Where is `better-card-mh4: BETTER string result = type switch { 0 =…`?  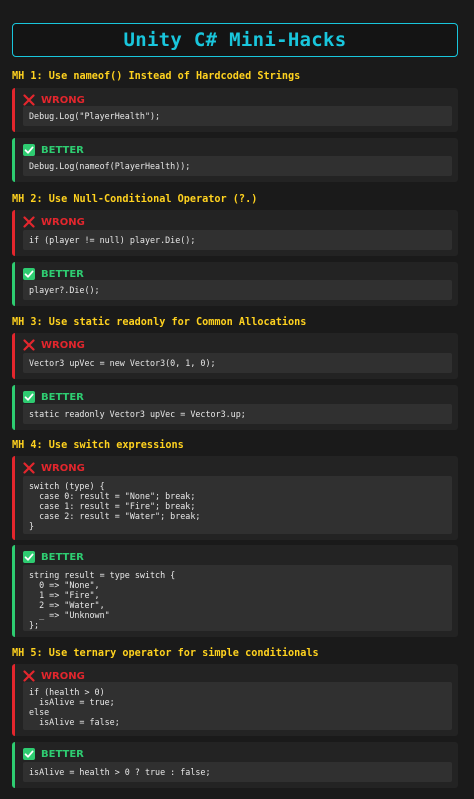
better-card-mh4: BETTER string result = type switch { 0 =… is located at coordinates (235, 591).